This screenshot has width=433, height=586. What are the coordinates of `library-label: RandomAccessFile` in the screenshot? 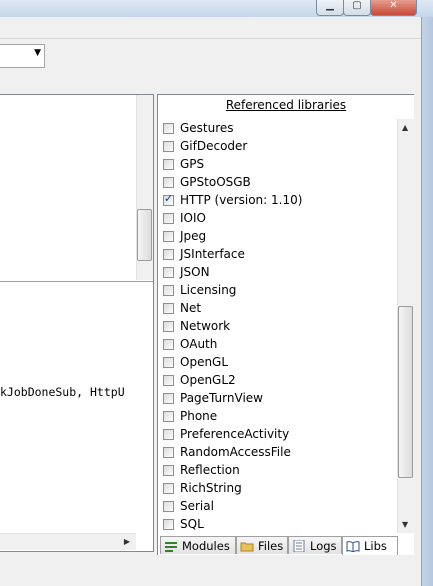 It's located at (235, 452).